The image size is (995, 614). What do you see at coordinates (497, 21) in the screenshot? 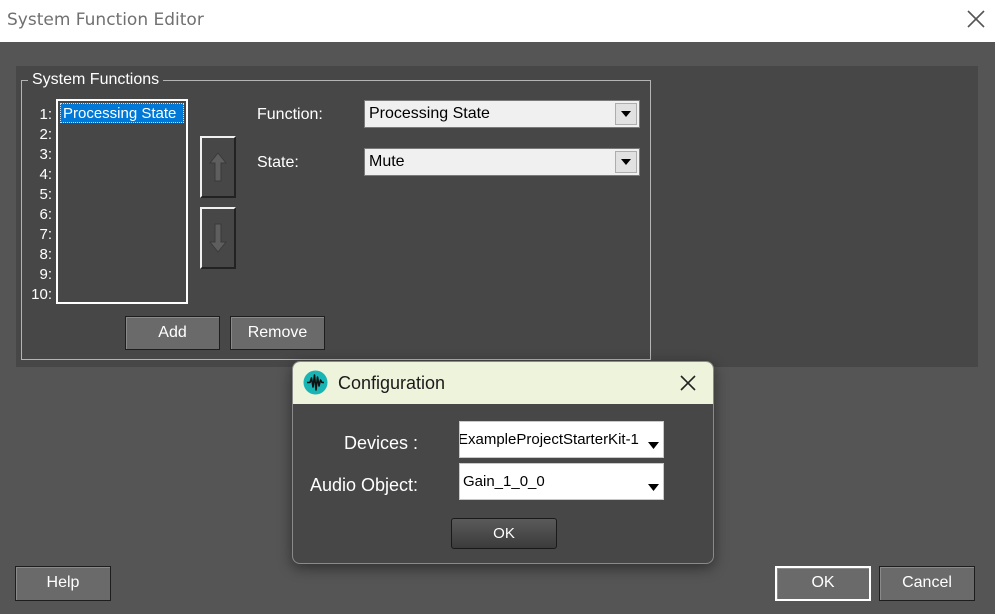
I see `window-titlebar: System Function Editor` at bounding box center [497, 21].